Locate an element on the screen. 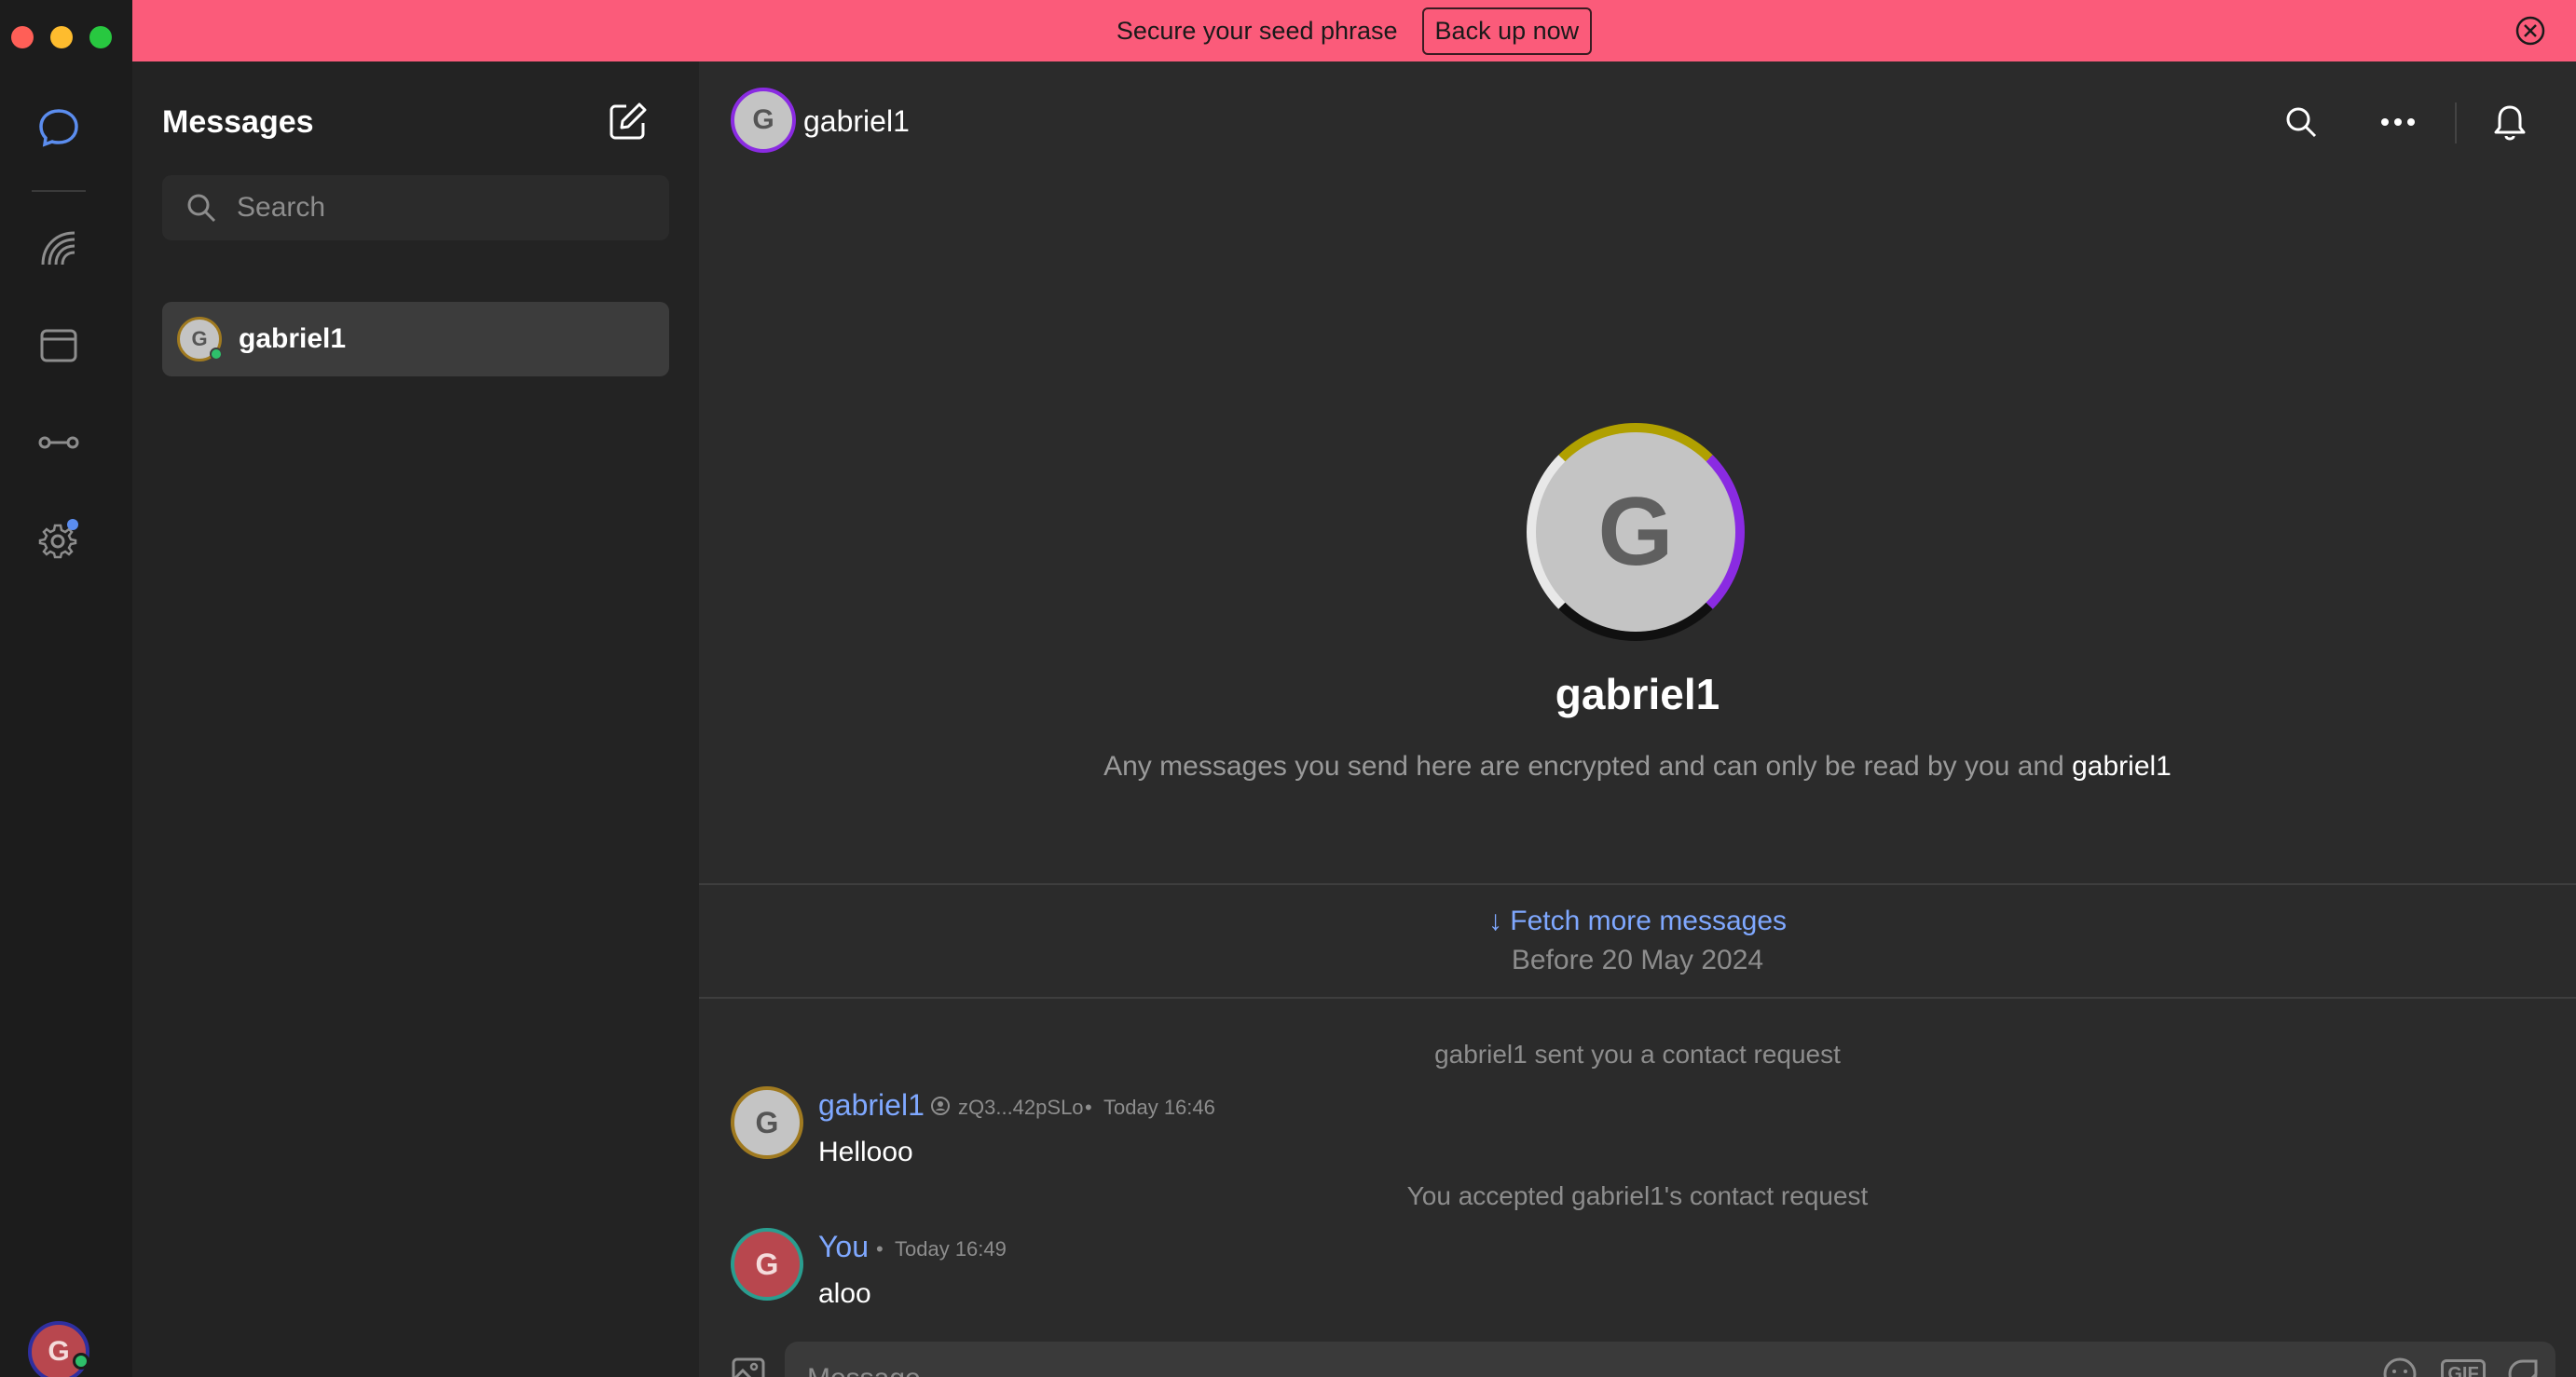  sync-nav-button is located at coordinates (59, 443).